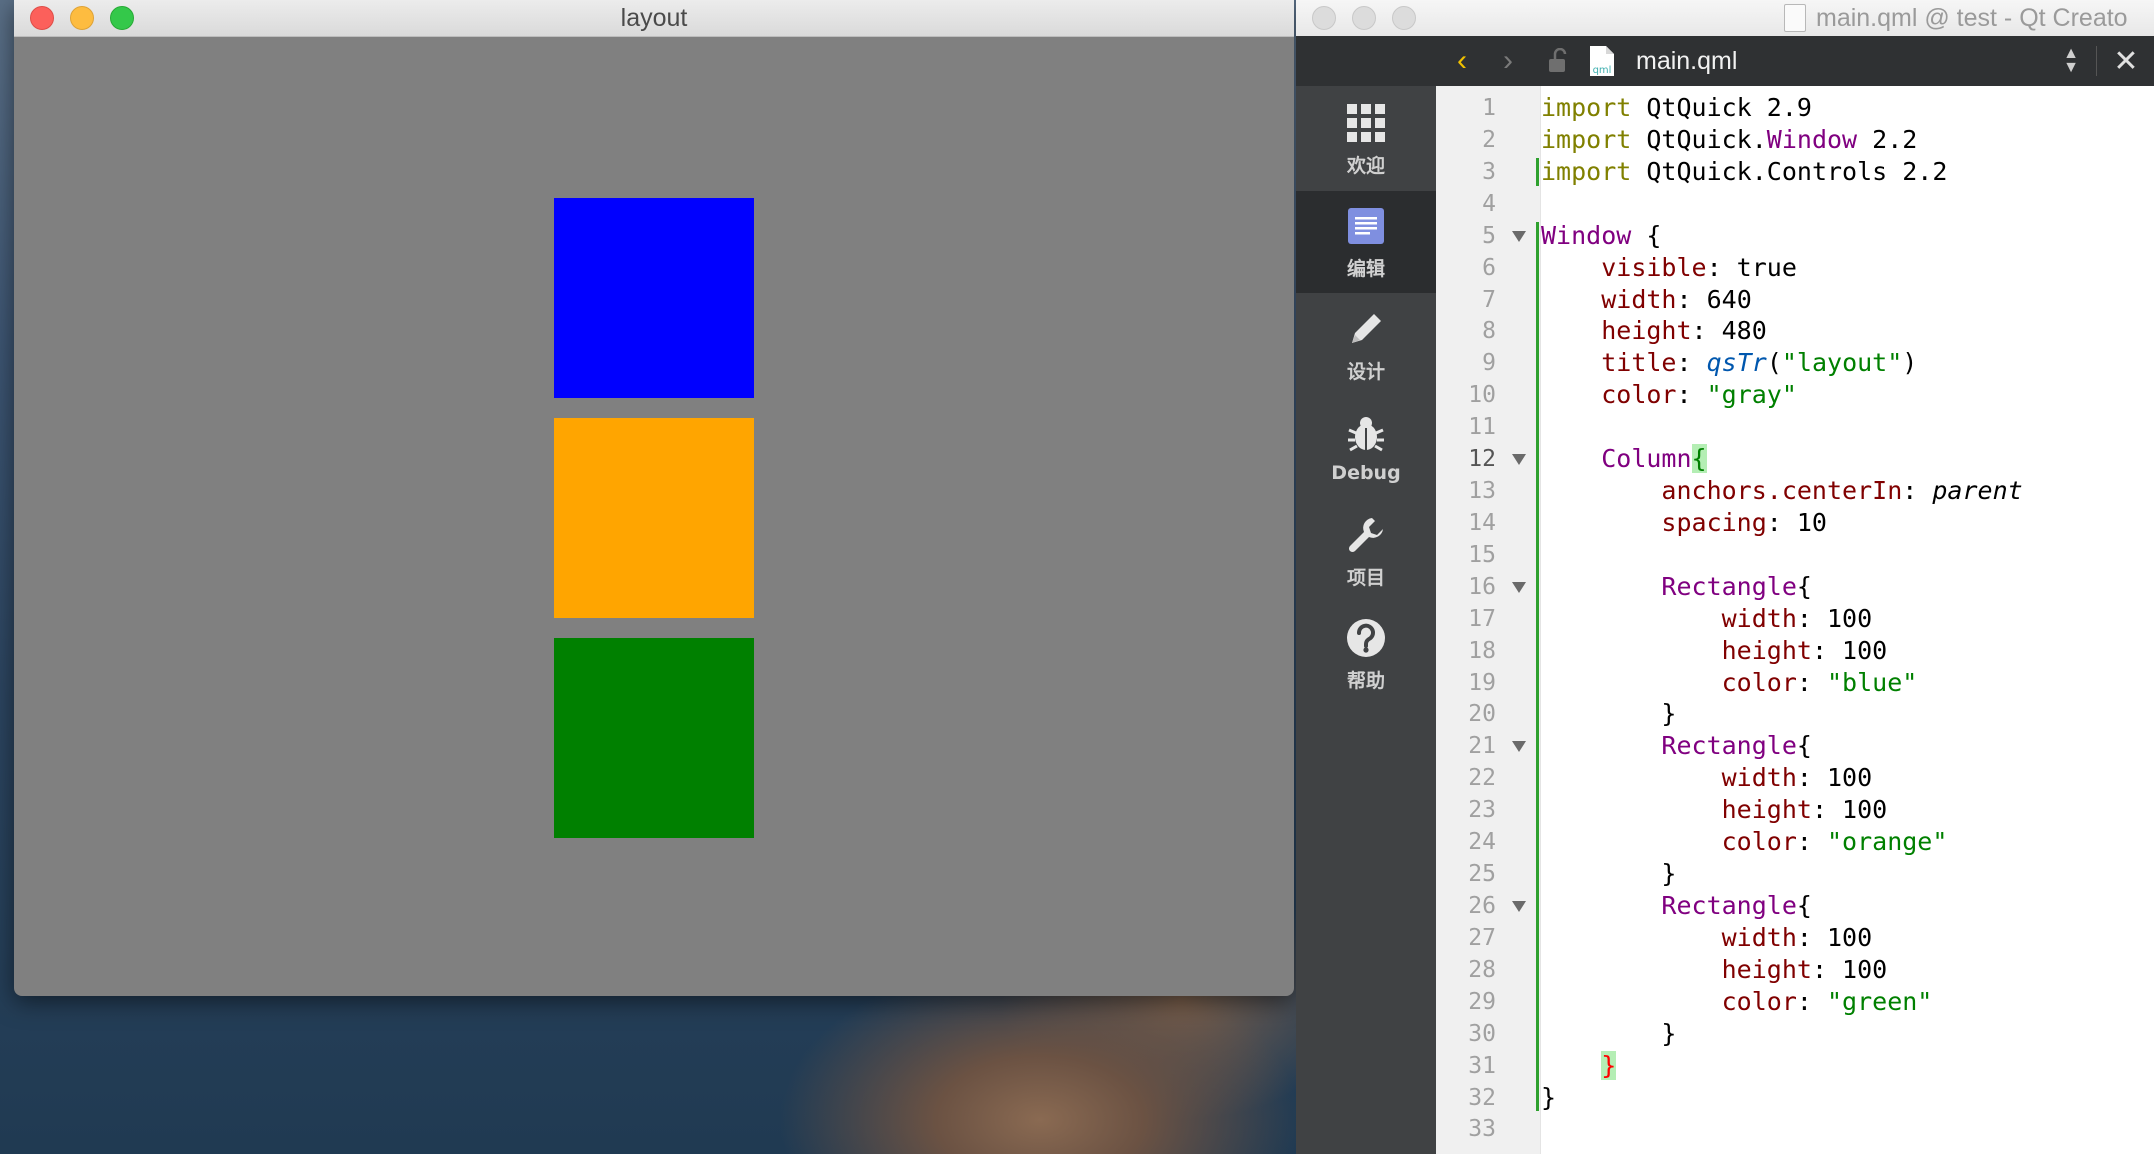  What do you see at coordinates (1482, 906) in the screenshot?
I see `line-number: 26` at bounding box center [1482, 906].